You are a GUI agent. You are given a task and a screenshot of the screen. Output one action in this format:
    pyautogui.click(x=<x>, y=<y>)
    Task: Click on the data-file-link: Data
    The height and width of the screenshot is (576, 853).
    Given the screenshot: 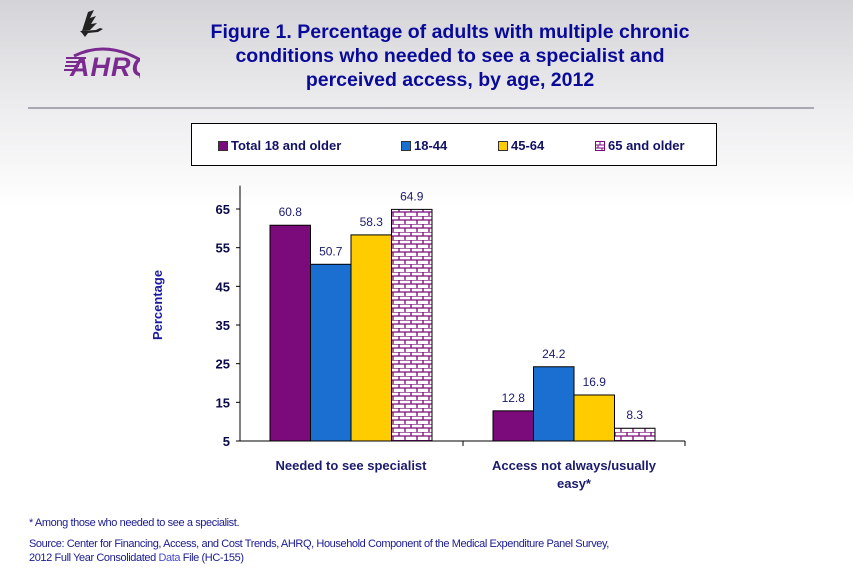 What is the action you would take?
    pyautogui.click(x=169, y=558)
    